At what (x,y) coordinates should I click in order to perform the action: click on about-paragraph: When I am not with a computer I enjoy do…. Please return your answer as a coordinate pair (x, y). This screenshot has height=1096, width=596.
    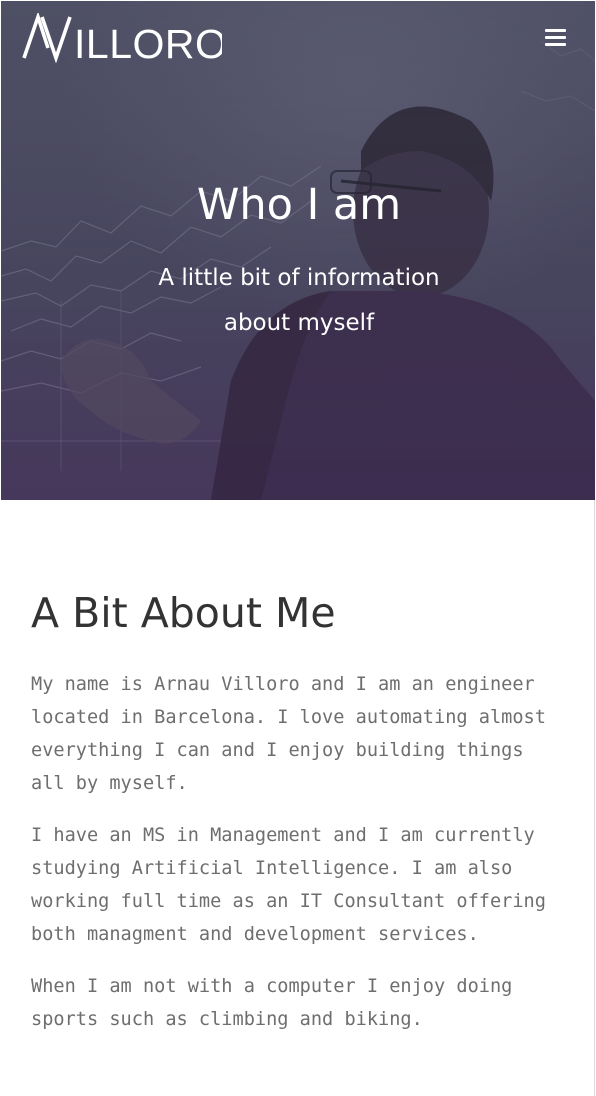
    Looking at the image, I should click on (272, 1003).